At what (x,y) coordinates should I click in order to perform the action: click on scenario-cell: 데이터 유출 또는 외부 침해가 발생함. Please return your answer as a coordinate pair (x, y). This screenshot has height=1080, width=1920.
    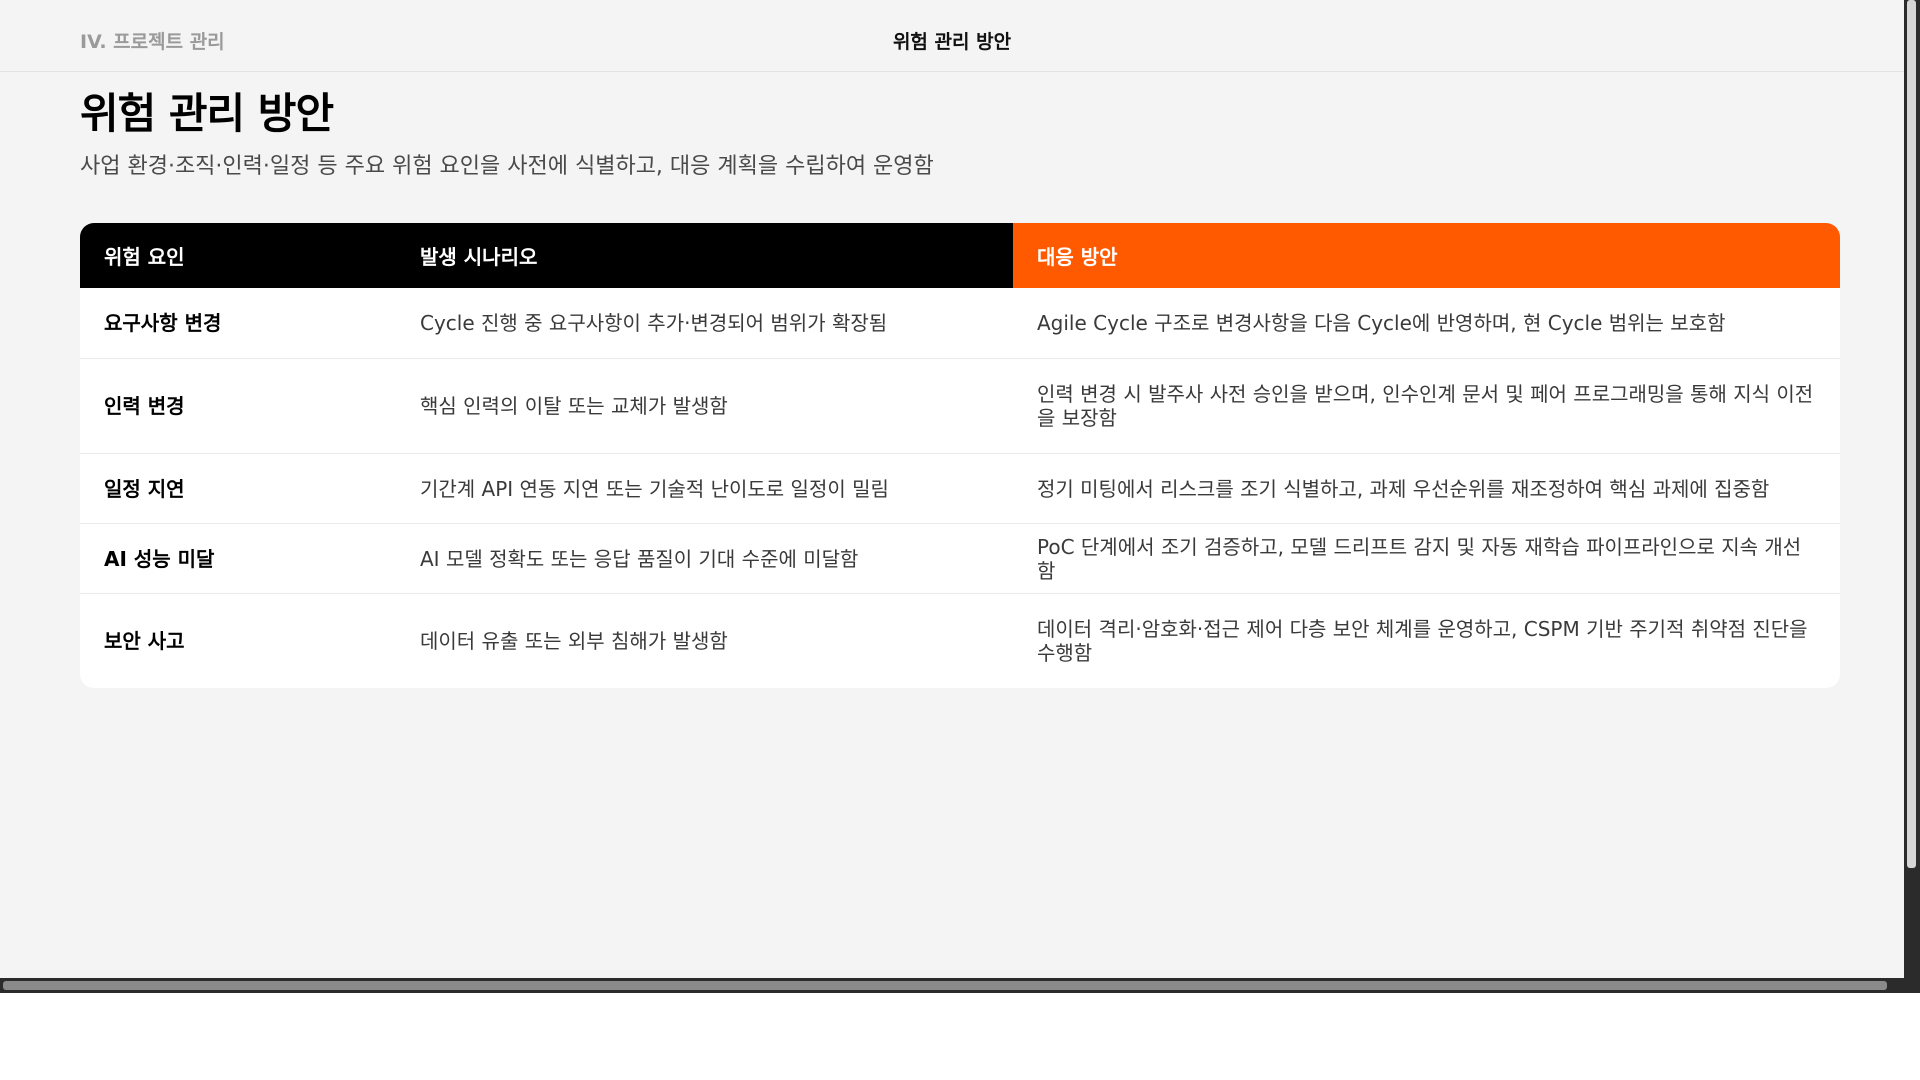
    Looking at the image, I should click on (574, 641).